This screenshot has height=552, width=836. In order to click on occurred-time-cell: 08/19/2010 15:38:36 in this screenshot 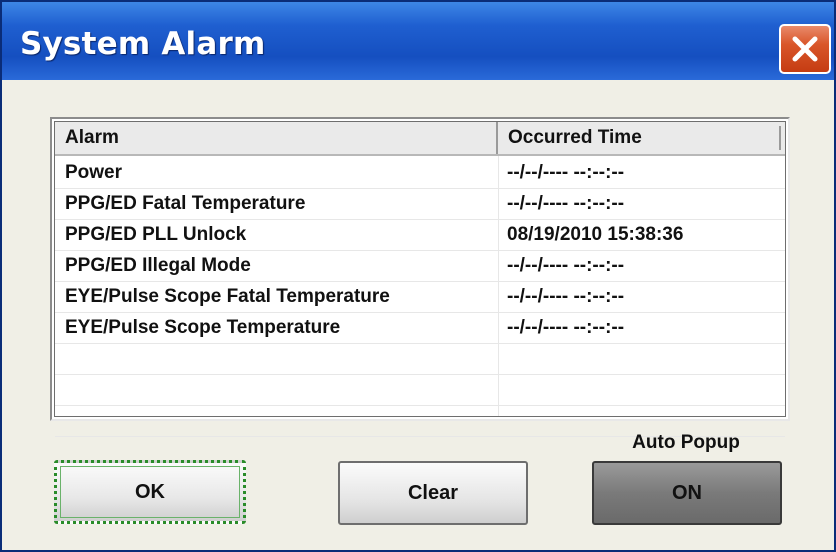, I will do `click(595, 234)`.